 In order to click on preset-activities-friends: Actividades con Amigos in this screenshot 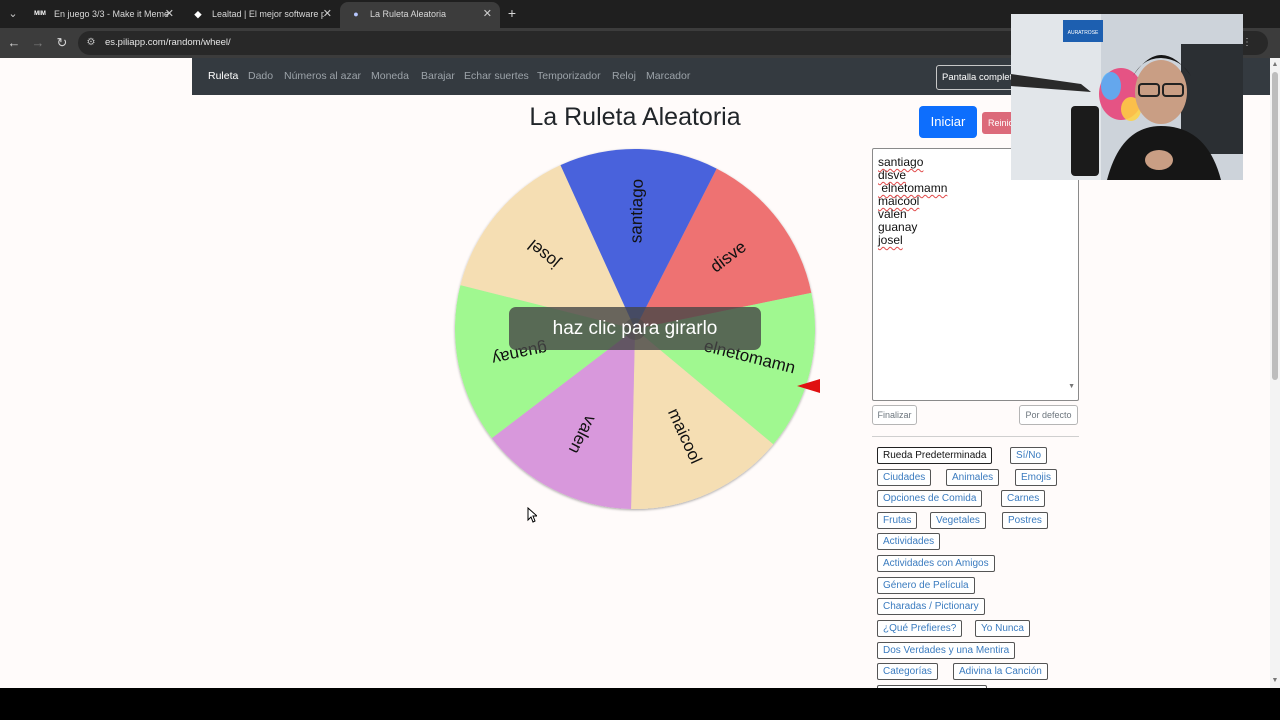, I will do `click(936, 563)`.